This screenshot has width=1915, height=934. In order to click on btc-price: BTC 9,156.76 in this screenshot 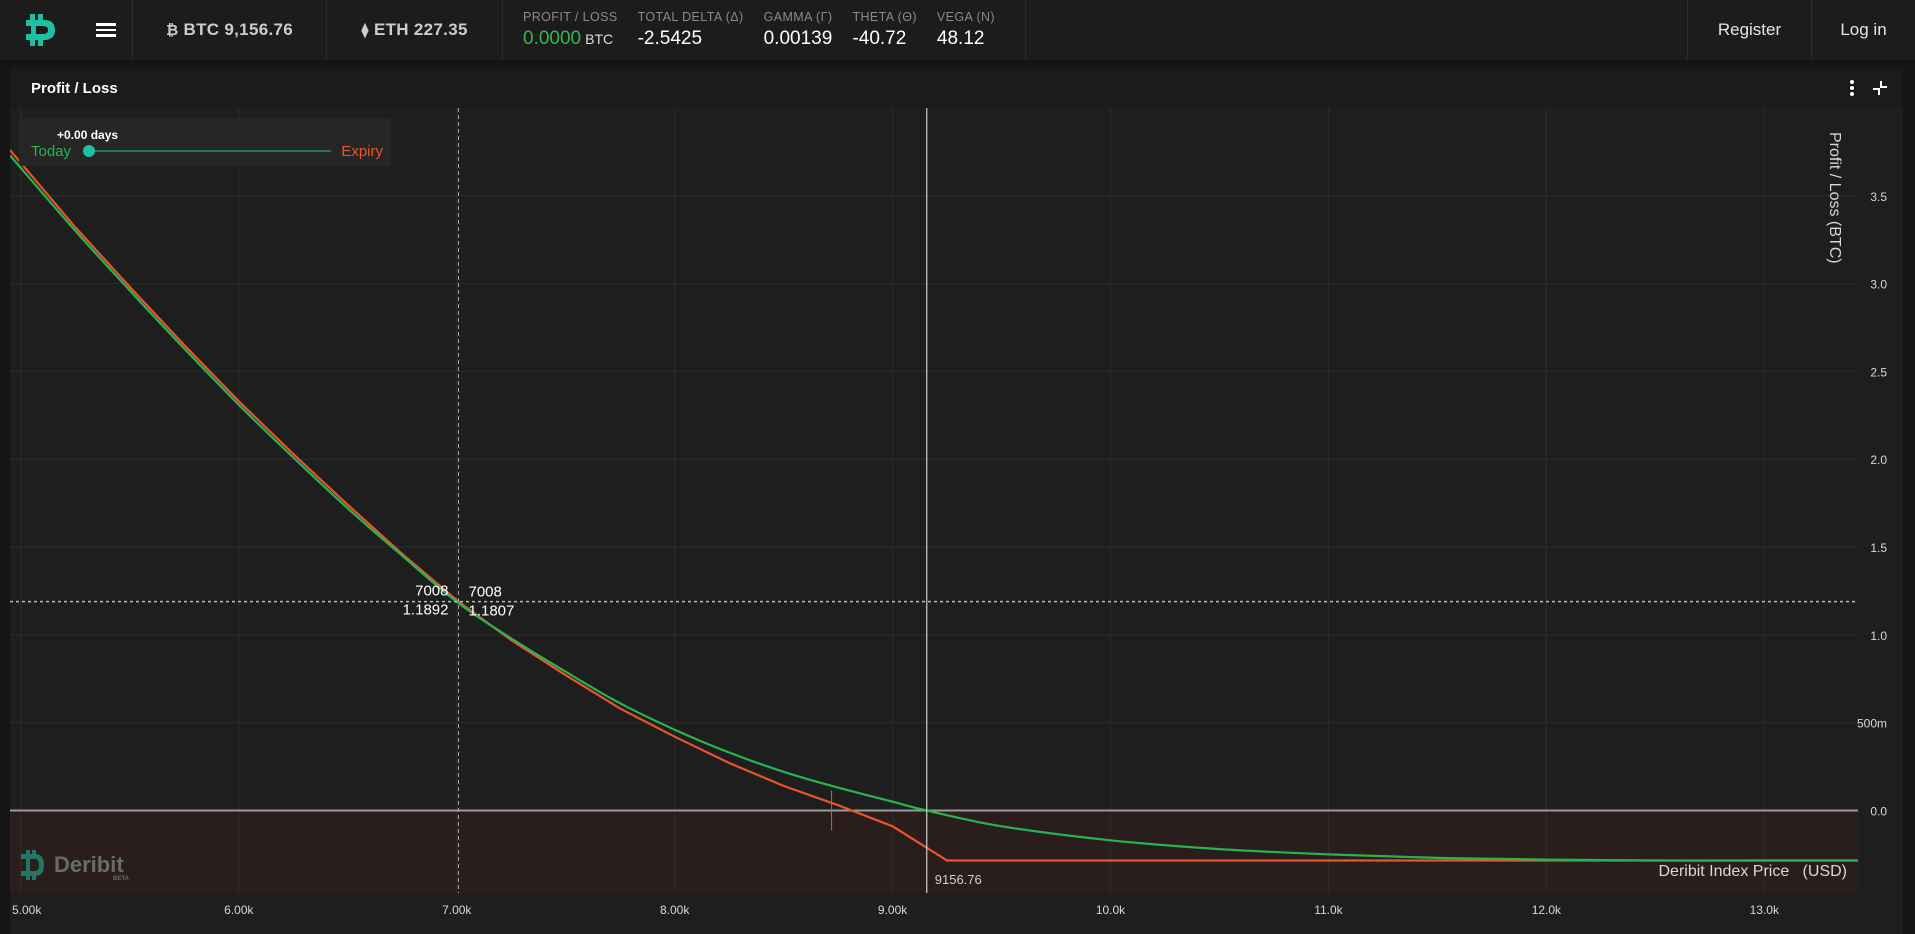, I will do `click(238, 29)`.